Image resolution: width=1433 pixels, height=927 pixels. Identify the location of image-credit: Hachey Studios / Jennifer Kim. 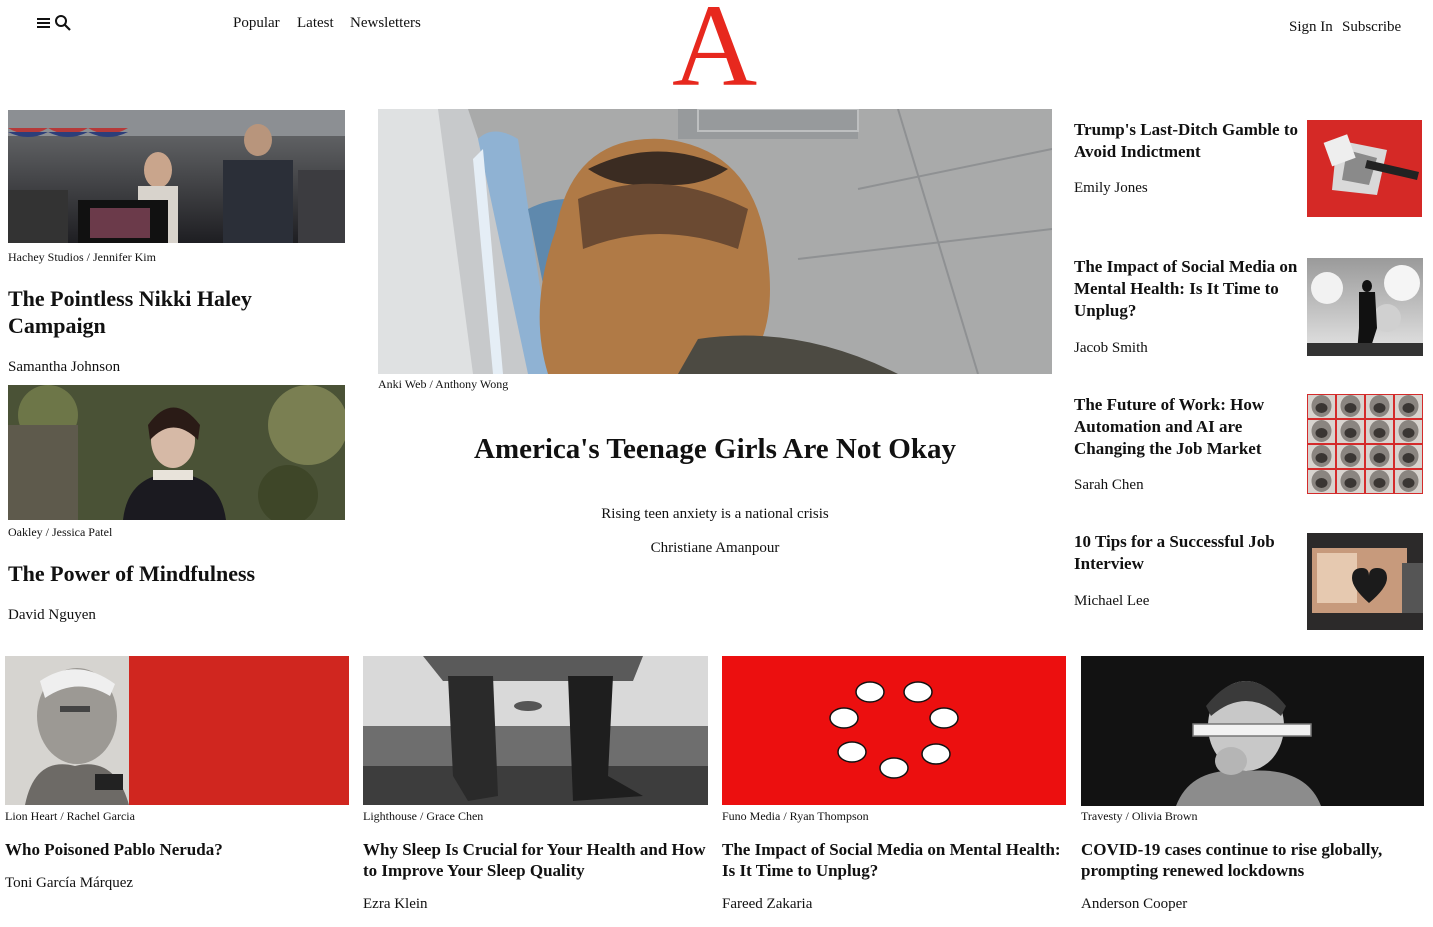
(82, 257).